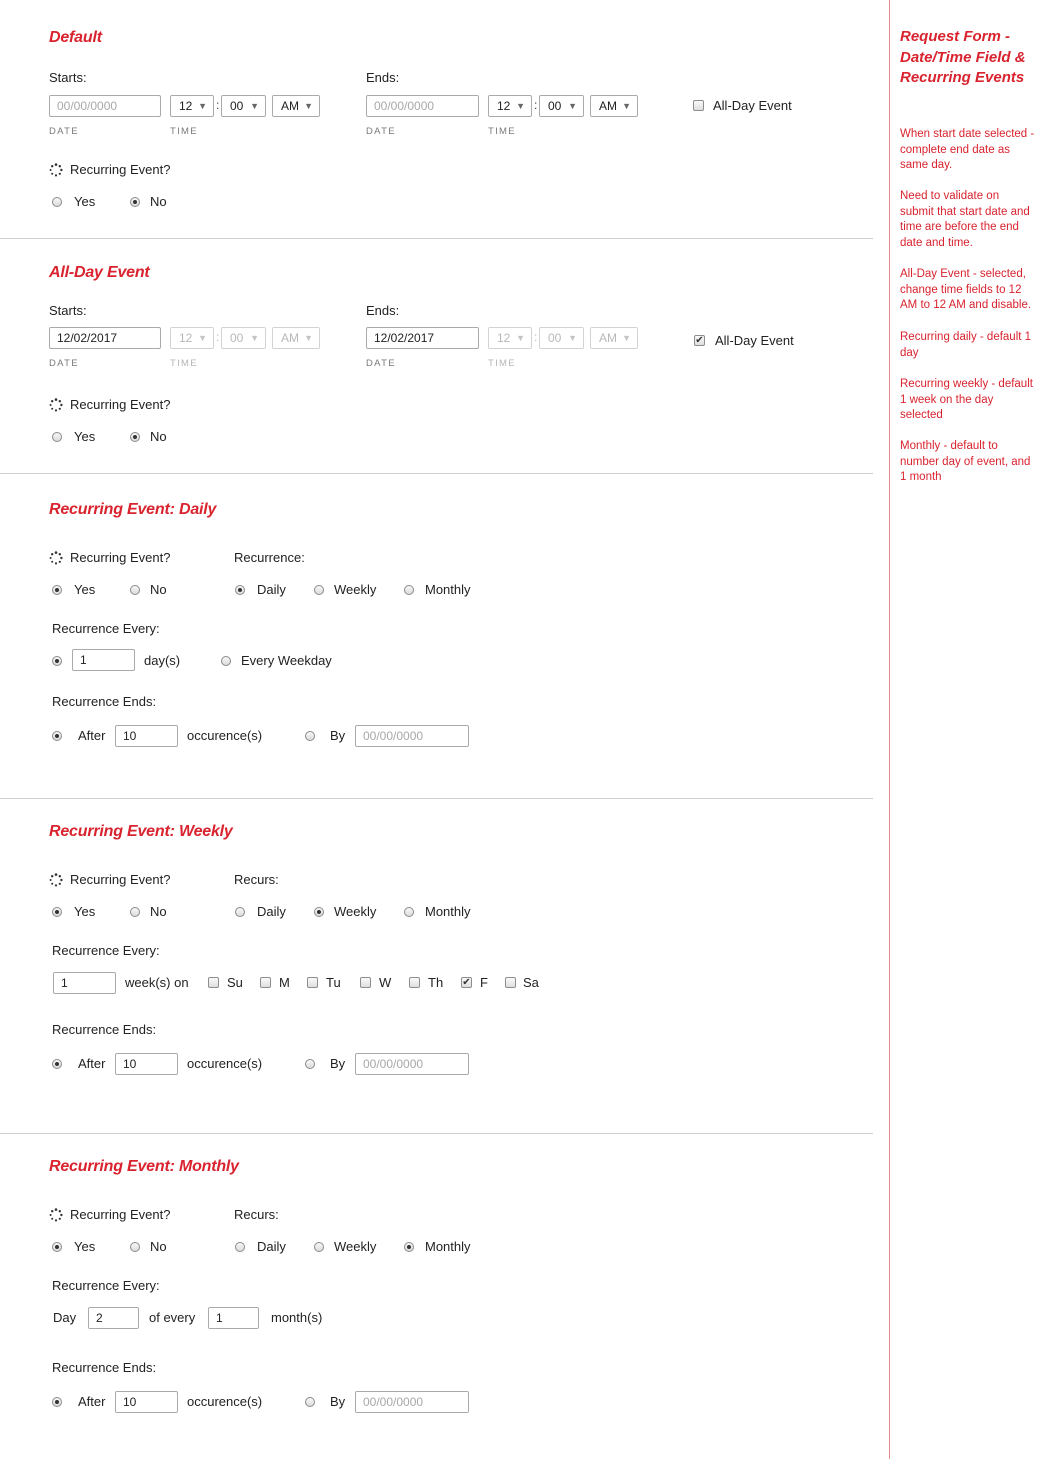 This screenshot has height=1459, width=1062. I want to click on day-label-m: M, so click(284, 982).